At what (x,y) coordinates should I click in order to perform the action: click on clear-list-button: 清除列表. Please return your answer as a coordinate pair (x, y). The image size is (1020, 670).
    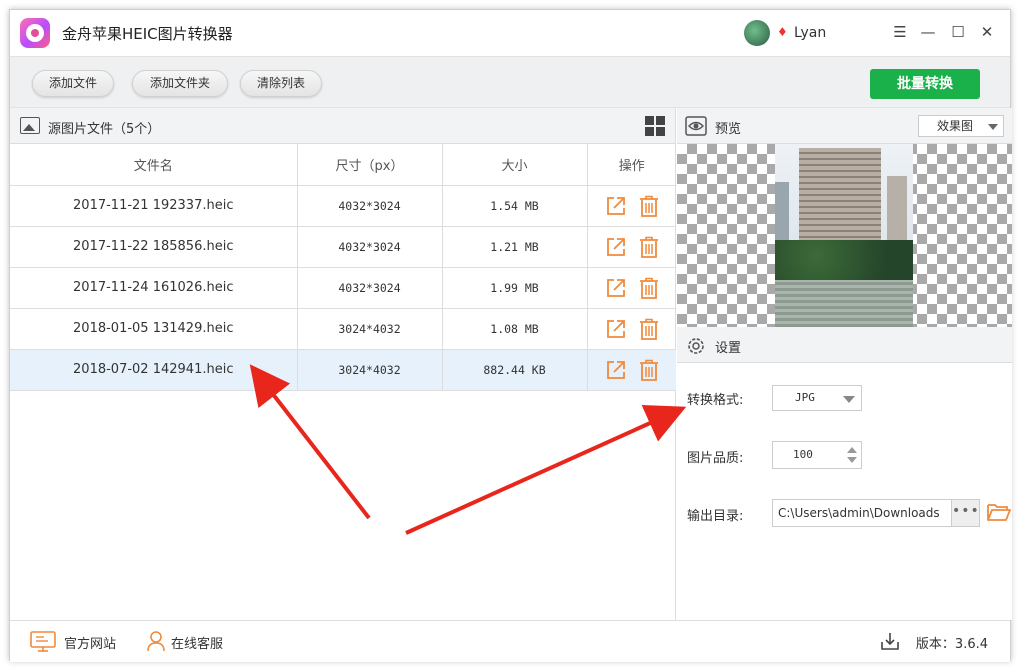
    Looking at the image, I should click on (281, 83).